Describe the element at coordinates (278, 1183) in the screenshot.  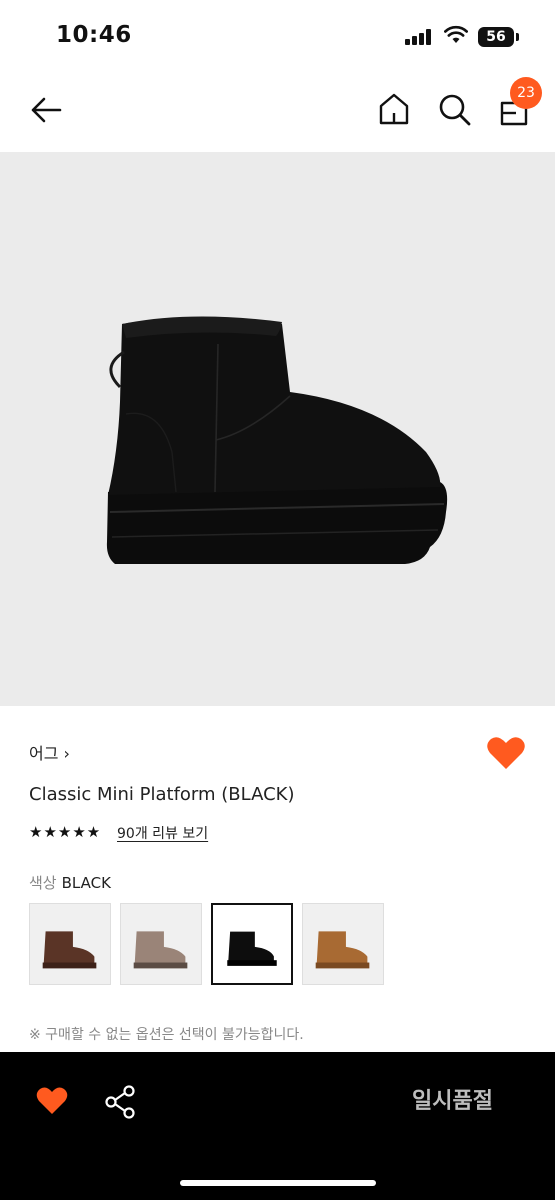
I see `home-indicator` at that location.